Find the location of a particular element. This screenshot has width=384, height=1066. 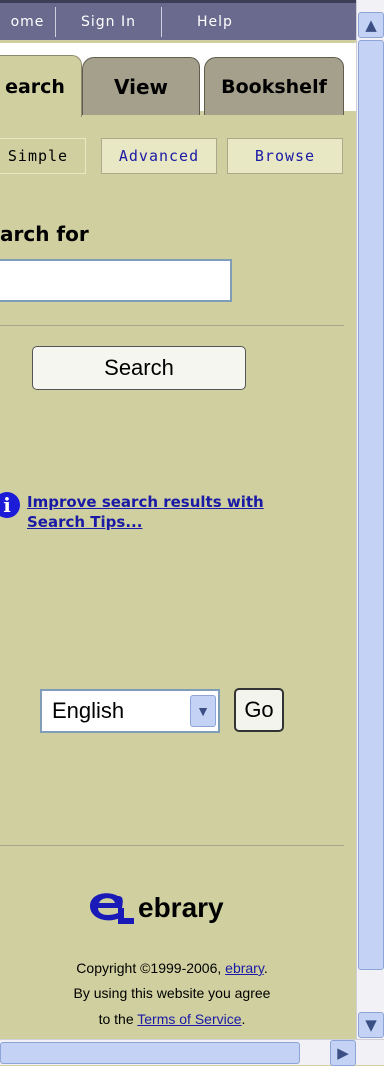

tab-view: View is located at coordinates (141, 86).